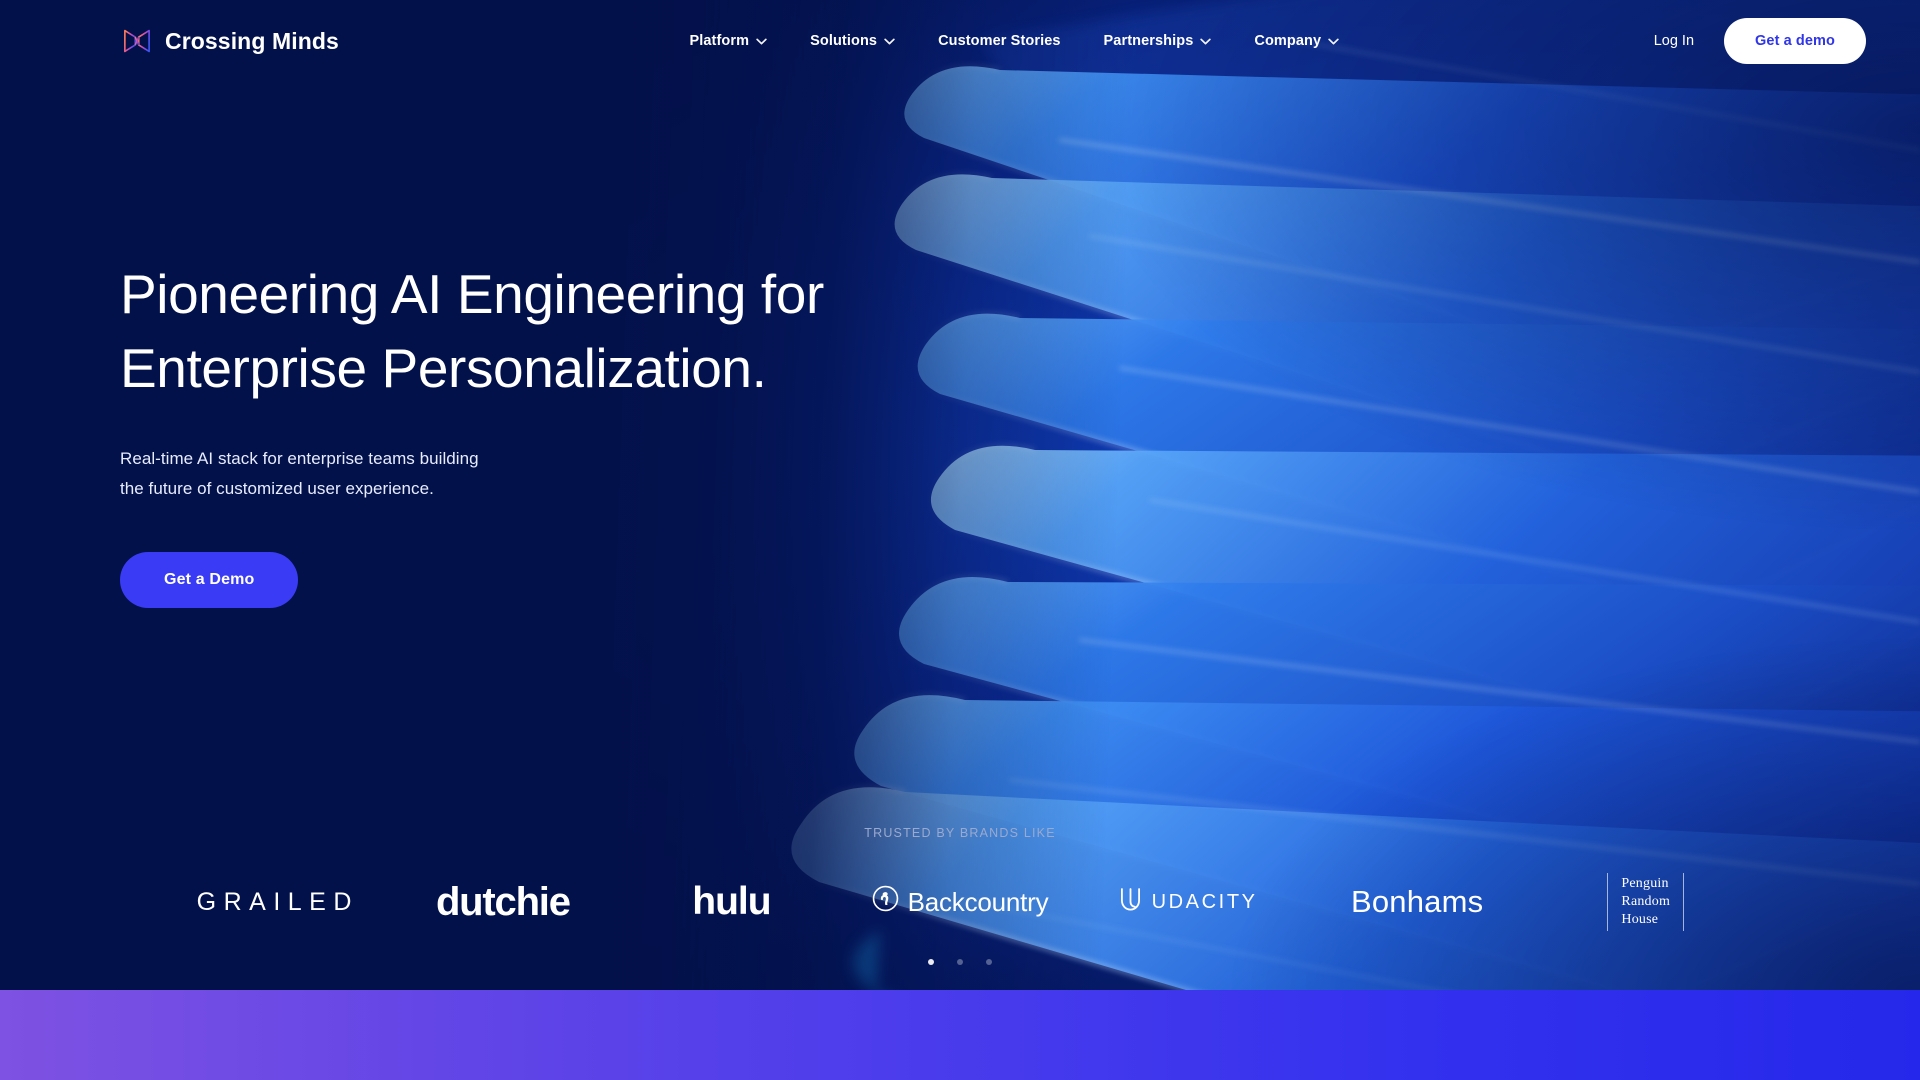  I want to click on brand-logo-penguin-random-house: Penguin Random House, so click(1645, 902).